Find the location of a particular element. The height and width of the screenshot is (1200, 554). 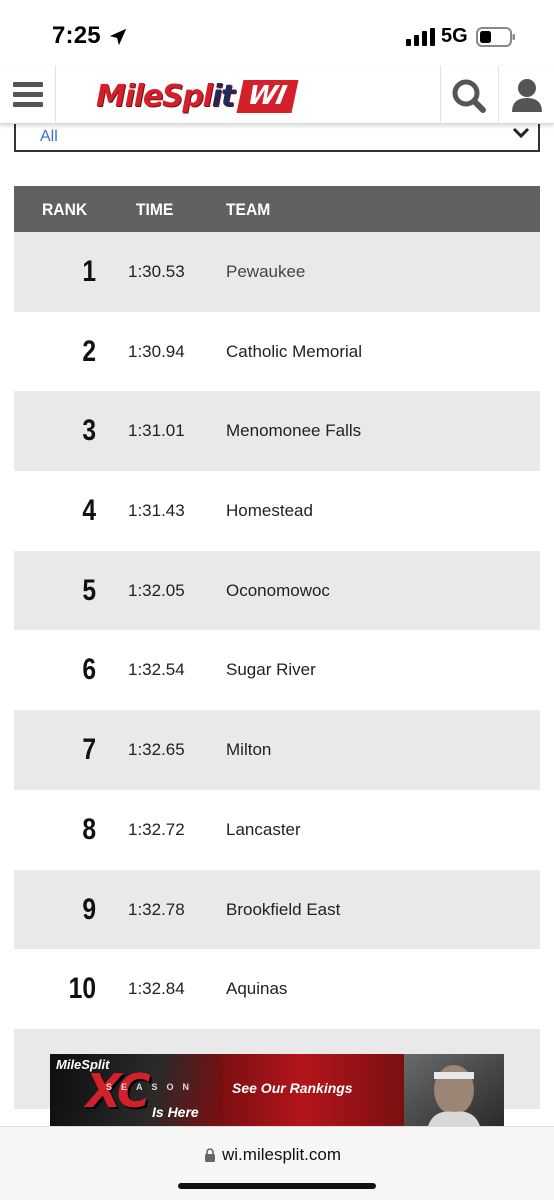

table-header: RANK TIME TEAM is located at coordinates (277, 209).